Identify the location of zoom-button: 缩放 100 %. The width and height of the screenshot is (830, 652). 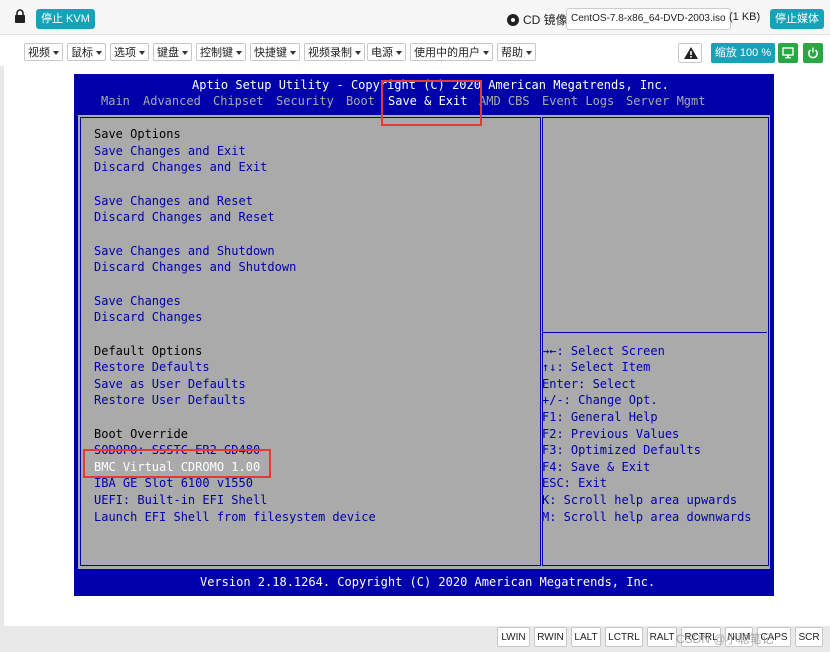
(743, 53).